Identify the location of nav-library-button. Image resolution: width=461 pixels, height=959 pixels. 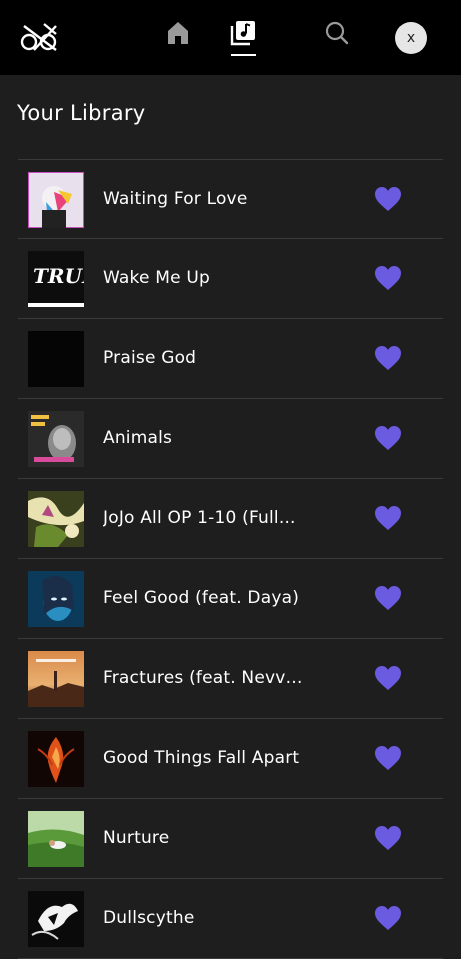
(243, 35).